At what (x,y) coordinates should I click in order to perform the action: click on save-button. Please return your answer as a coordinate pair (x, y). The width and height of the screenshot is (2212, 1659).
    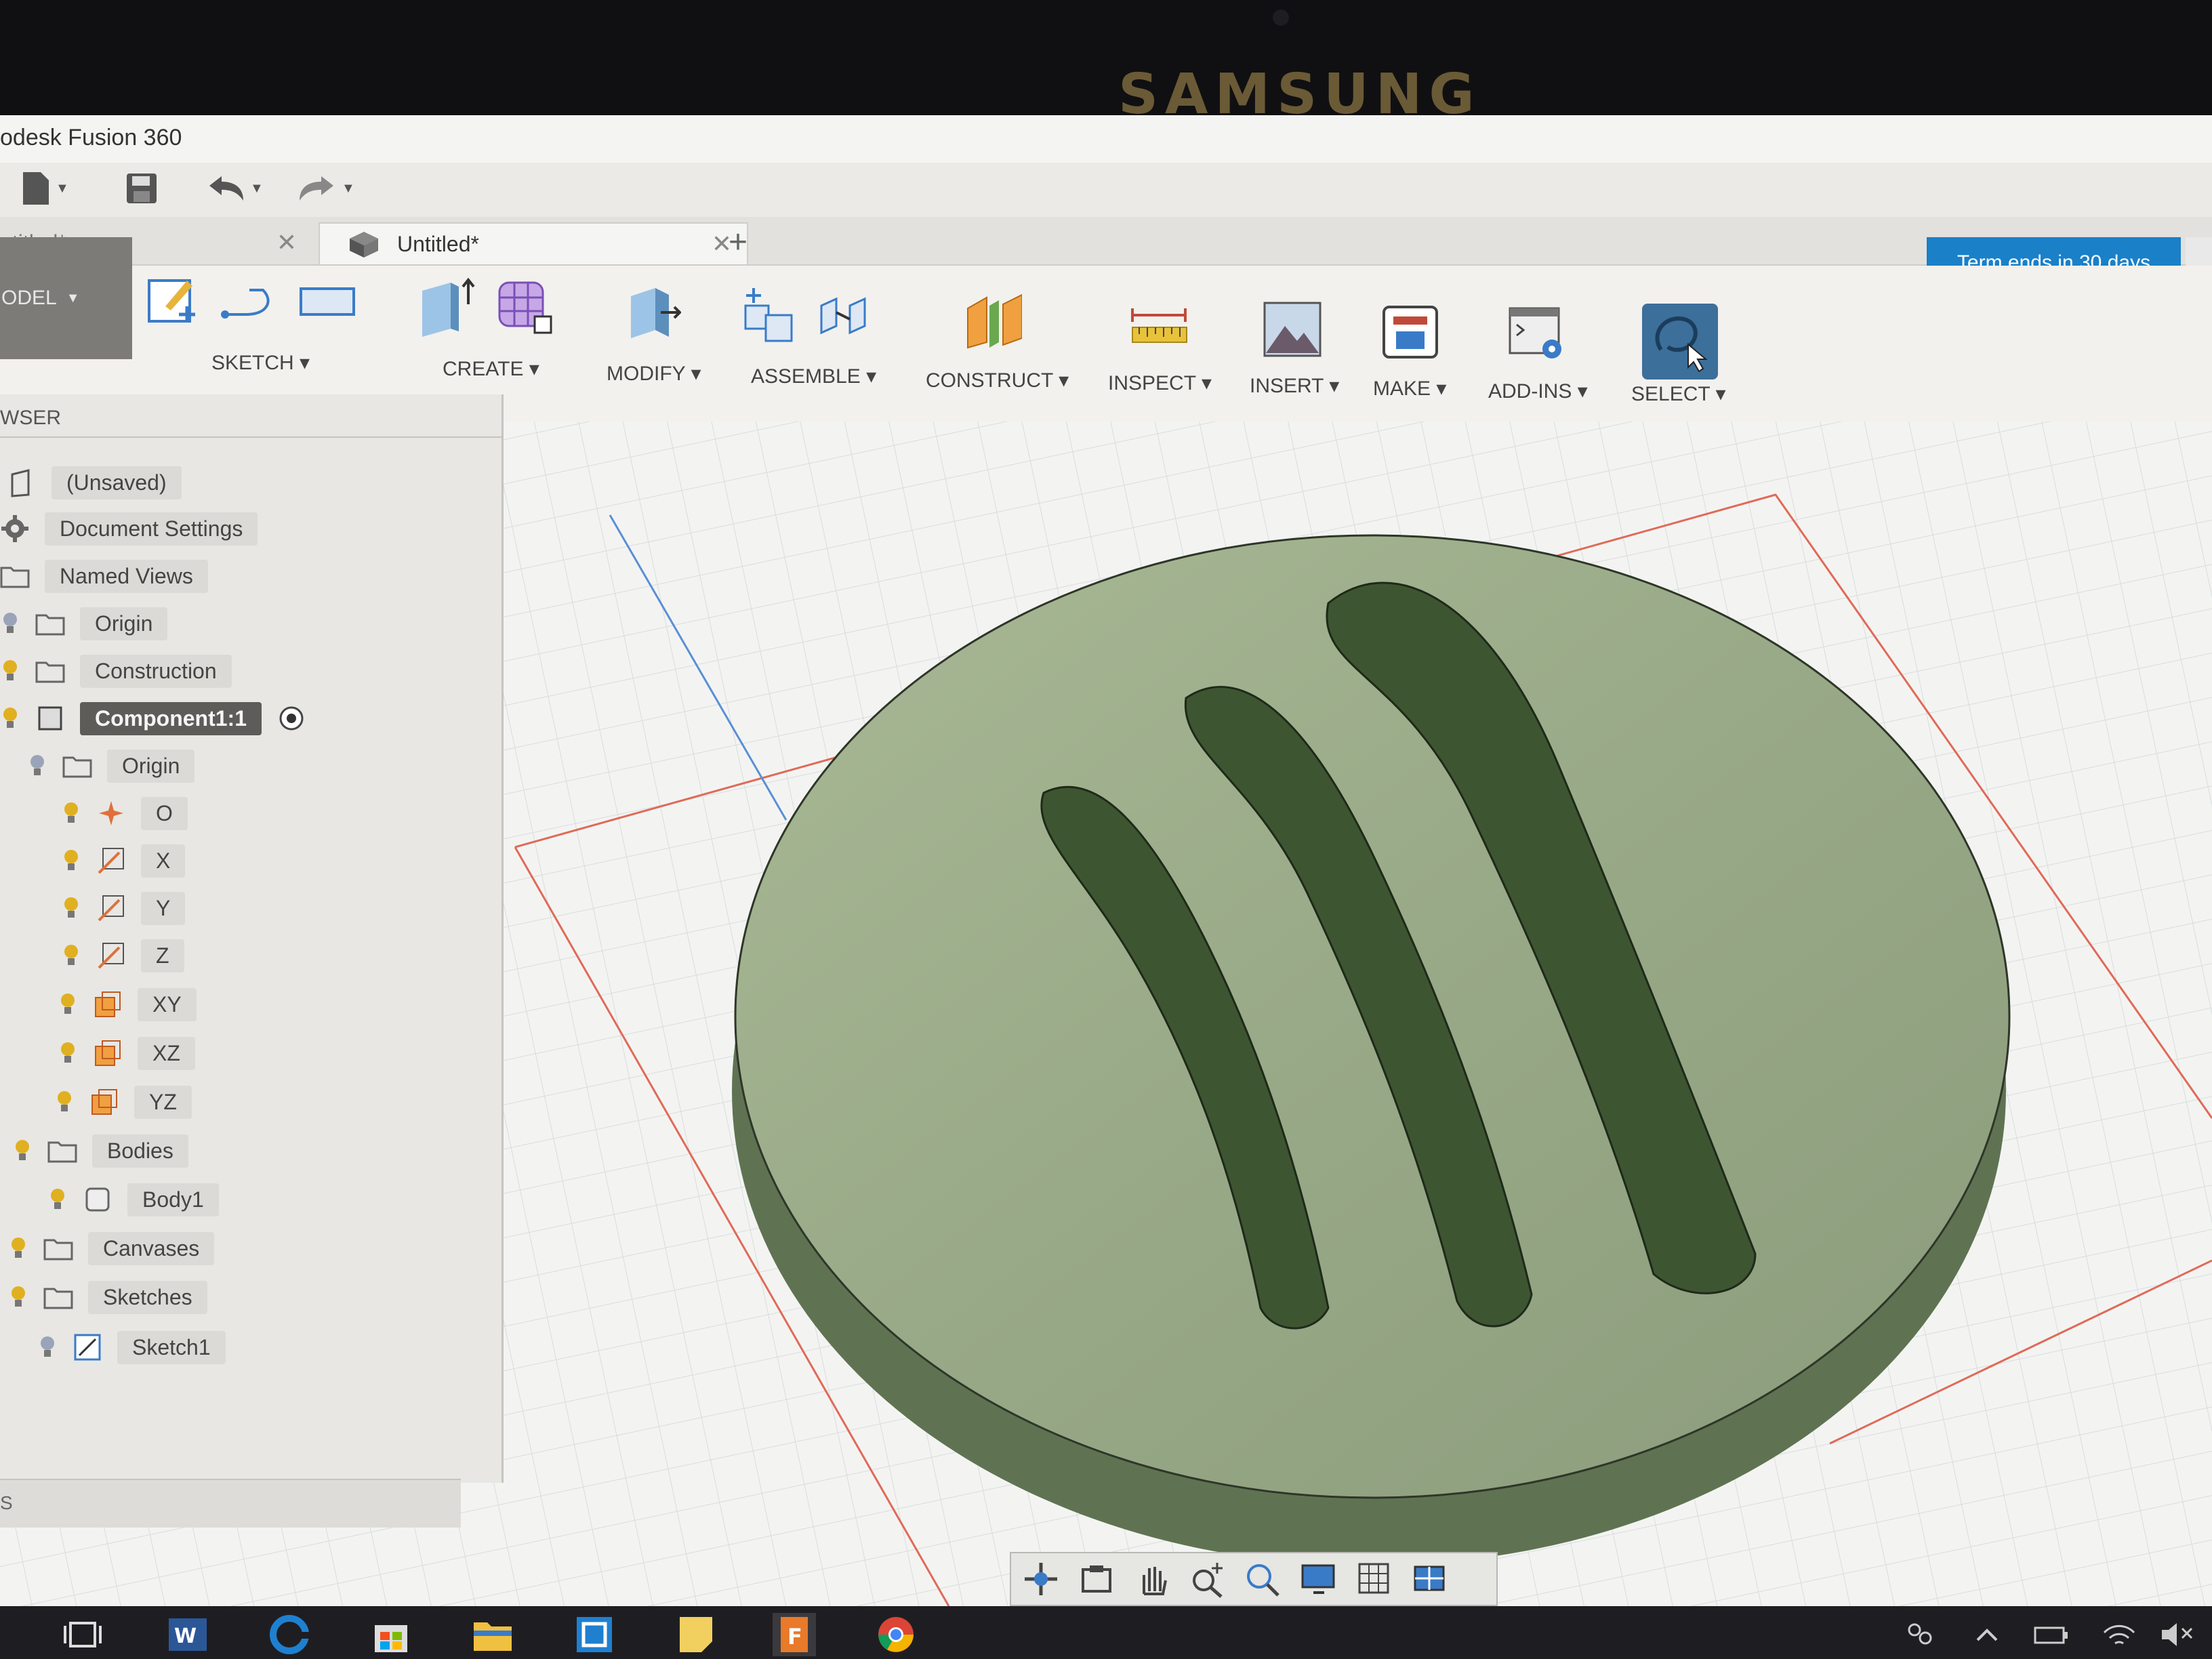
    Looking at the image, I should click on (141, 188).